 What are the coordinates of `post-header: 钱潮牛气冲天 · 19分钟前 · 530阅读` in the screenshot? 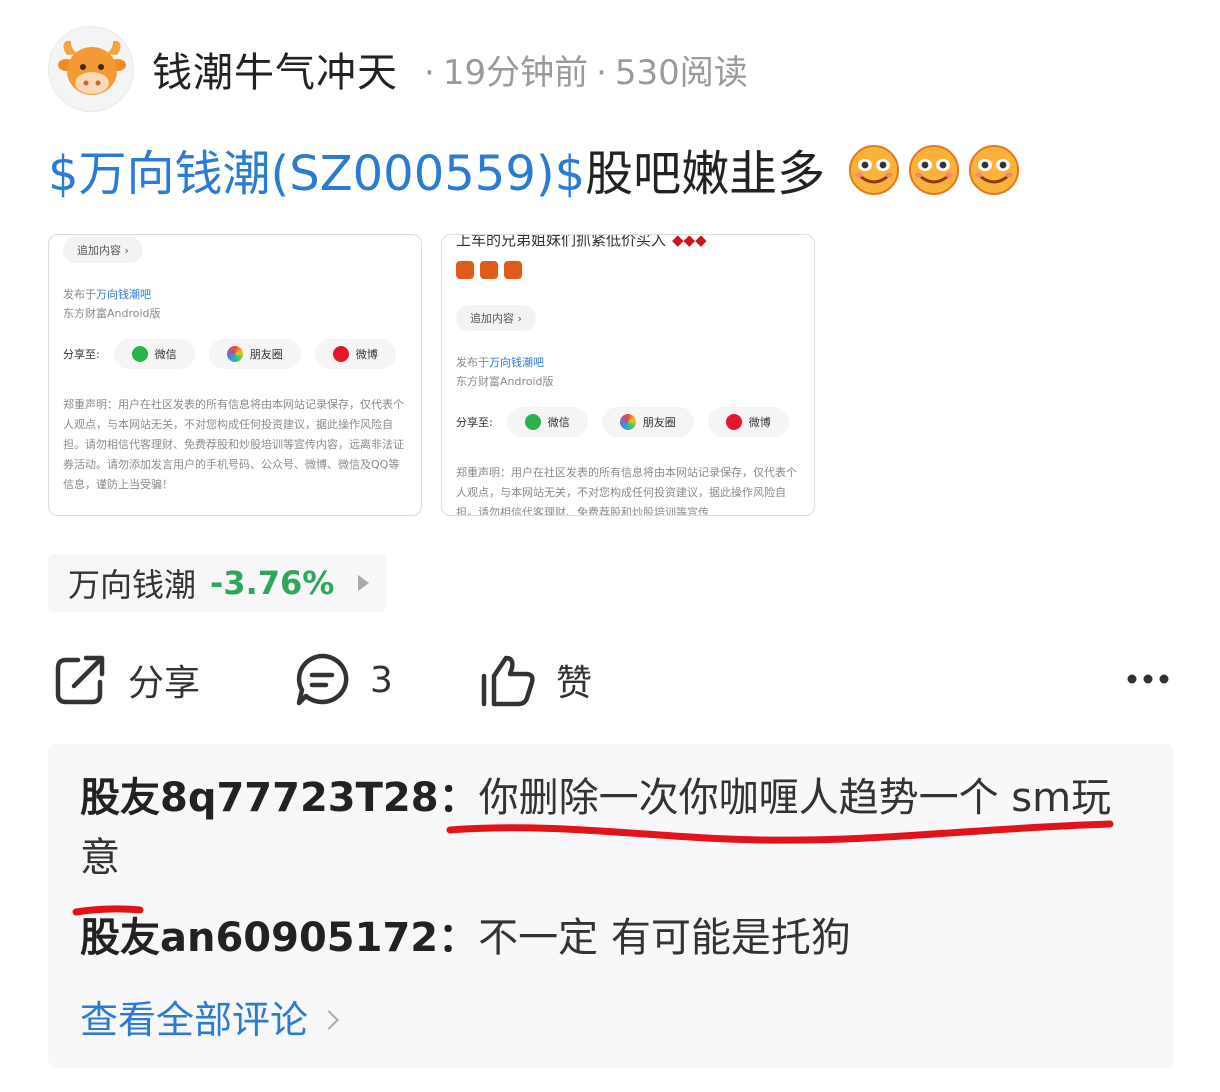 It's located at (398, 69).